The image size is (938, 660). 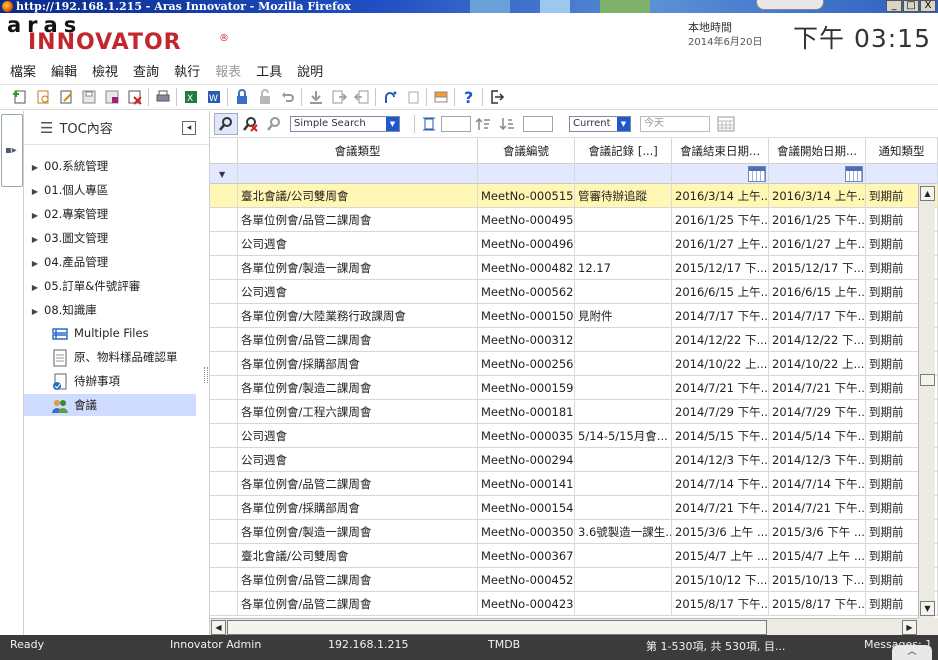 I want to click on logout-button, so click(x=496, y=97).